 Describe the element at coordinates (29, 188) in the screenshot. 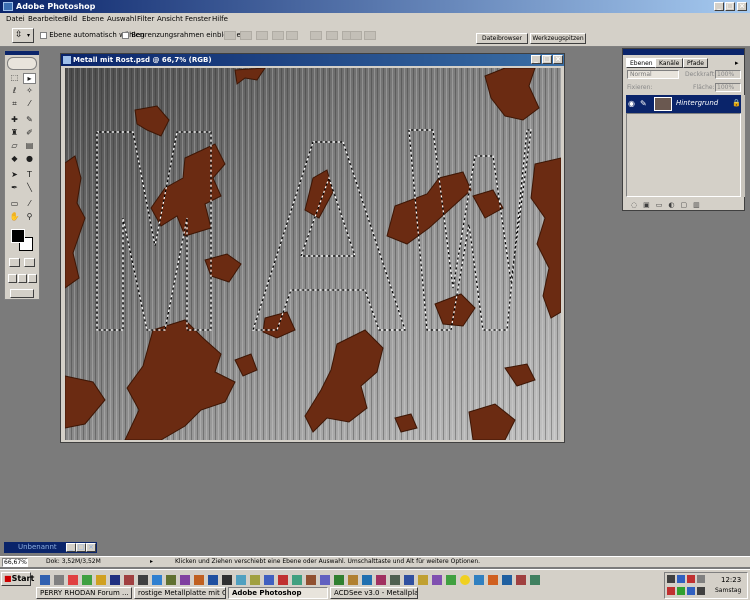

I see `shape-tool-icon: ╲` at that location.